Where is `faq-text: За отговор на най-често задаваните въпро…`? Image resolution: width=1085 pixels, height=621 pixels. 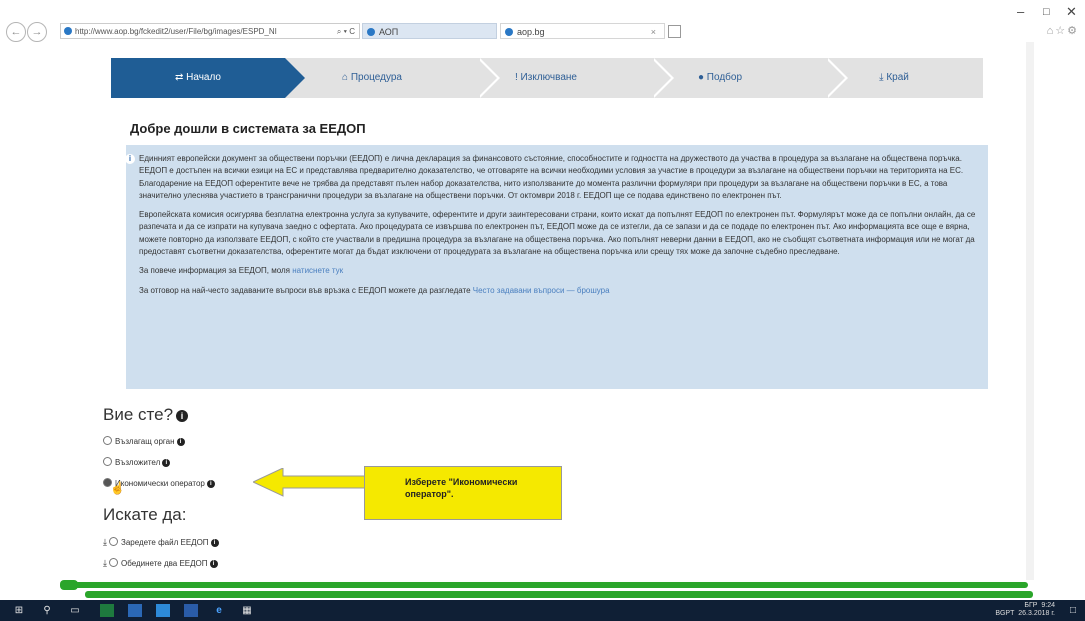 faq-text: За отговор на най-често задаваните въпро… is located at coordinates (306, 290).